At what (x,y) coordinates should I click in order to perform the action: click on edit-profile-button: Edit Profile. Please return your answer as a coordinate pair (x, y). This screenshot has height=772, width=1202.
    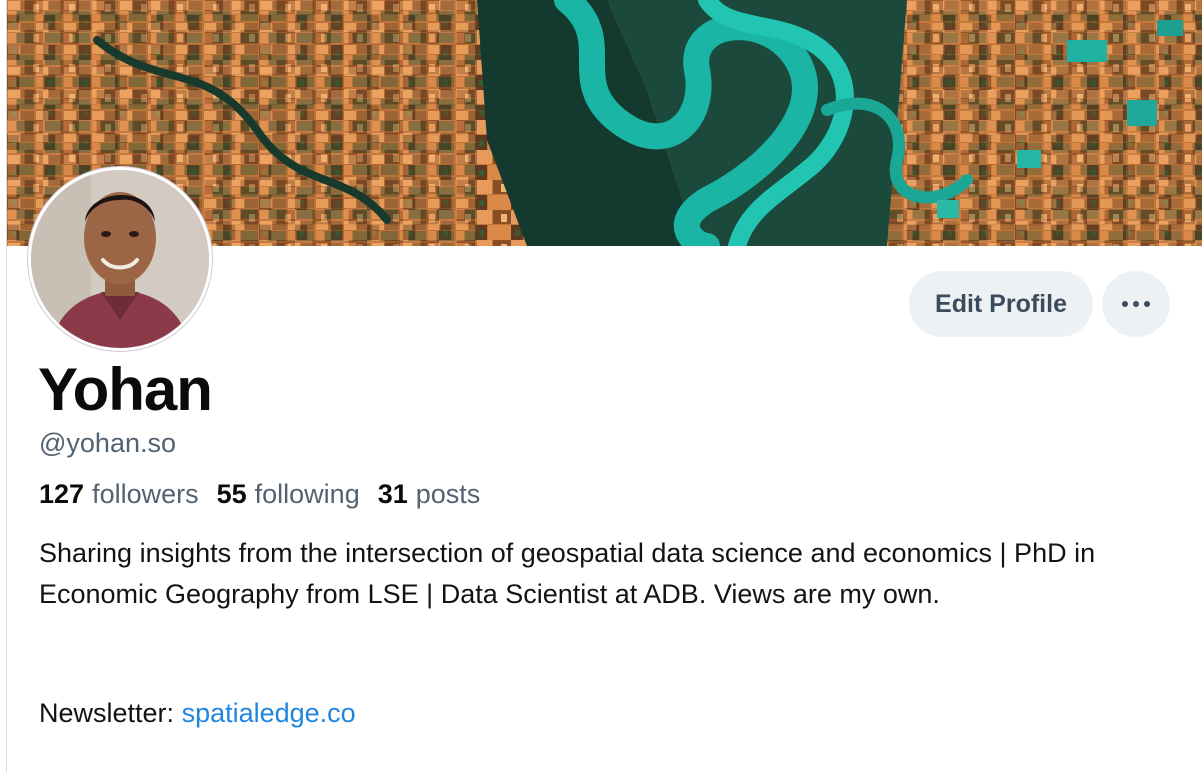
    Looking at the image, I should click on (1001, 304).